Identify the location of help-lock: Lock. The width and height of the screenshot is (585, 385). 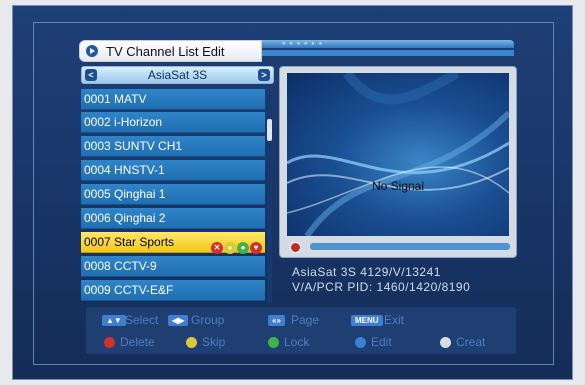
(297, 342).